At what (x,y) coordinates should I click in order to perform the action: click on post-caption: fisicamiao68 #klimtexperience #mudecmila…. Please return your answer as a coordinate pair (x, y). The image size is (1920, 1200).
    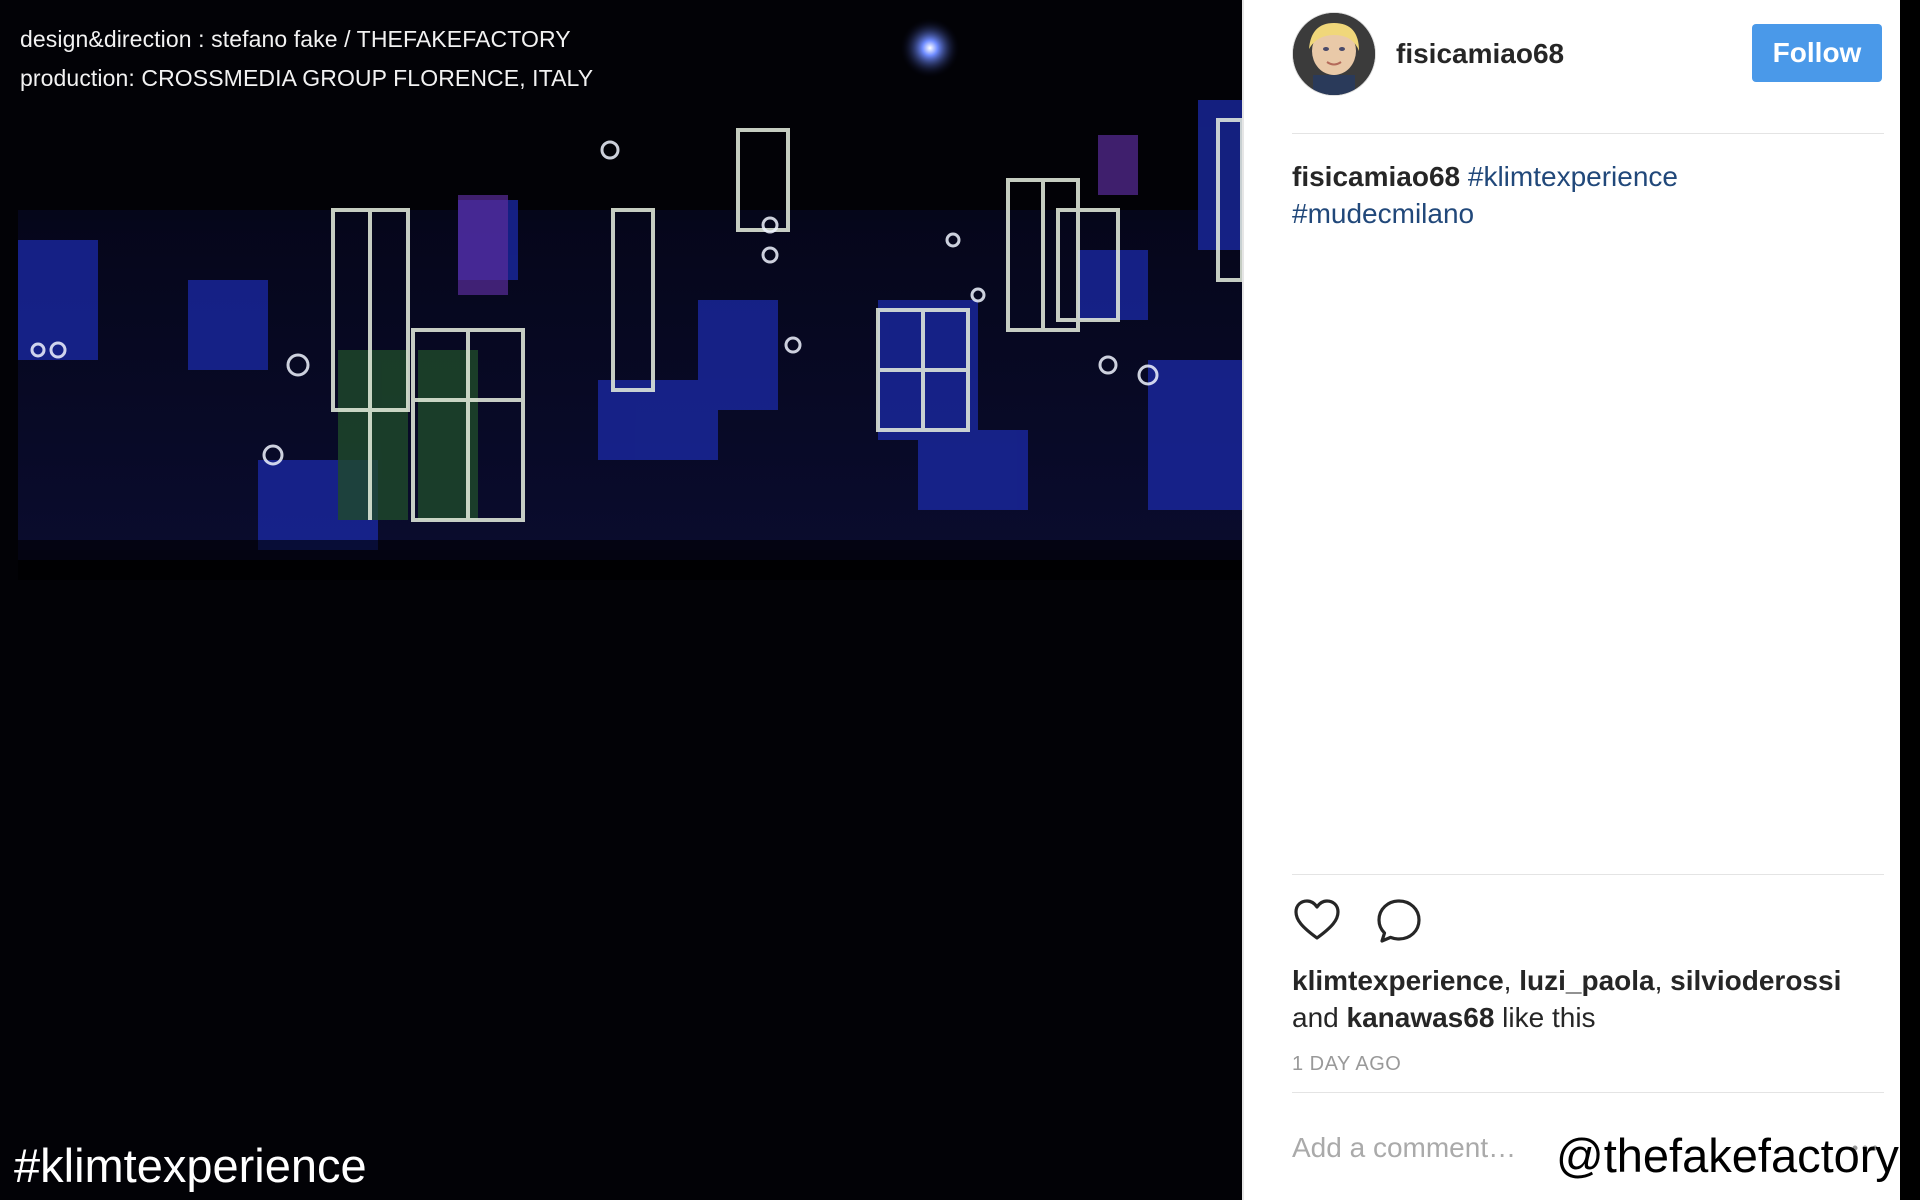
    Looking at the image, I should click on (1588, 195).